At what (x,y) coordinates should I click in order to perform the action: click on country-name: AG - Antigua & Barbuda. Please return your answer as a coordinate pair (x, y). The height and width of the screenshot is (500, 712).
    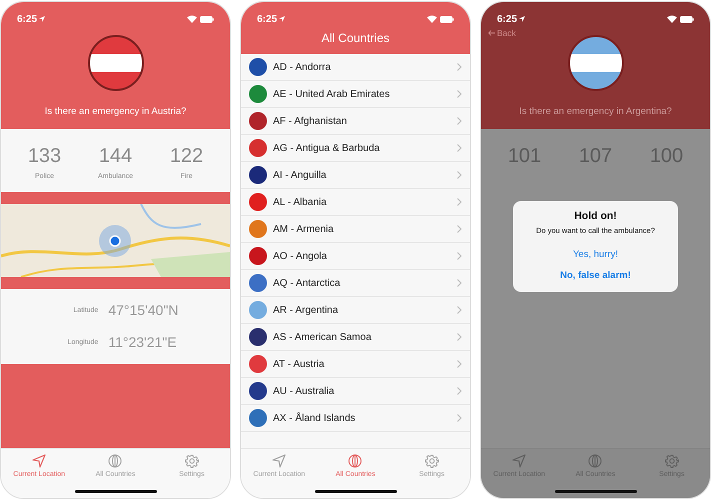
    Looking at the image, I should click on (327, 148).